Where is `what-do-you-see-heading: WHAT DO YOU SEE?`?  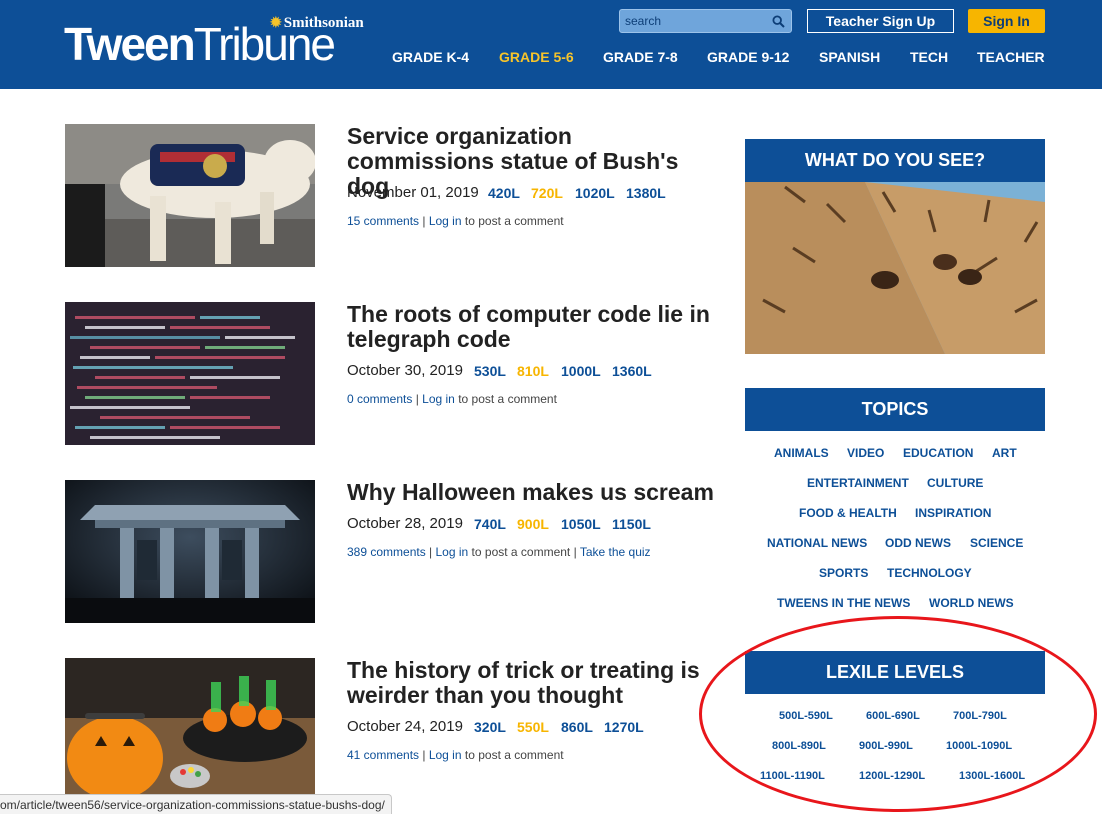 what-do-you-see-heading: WHAT DO YOU SEE? is located at coordinates (895, 160).